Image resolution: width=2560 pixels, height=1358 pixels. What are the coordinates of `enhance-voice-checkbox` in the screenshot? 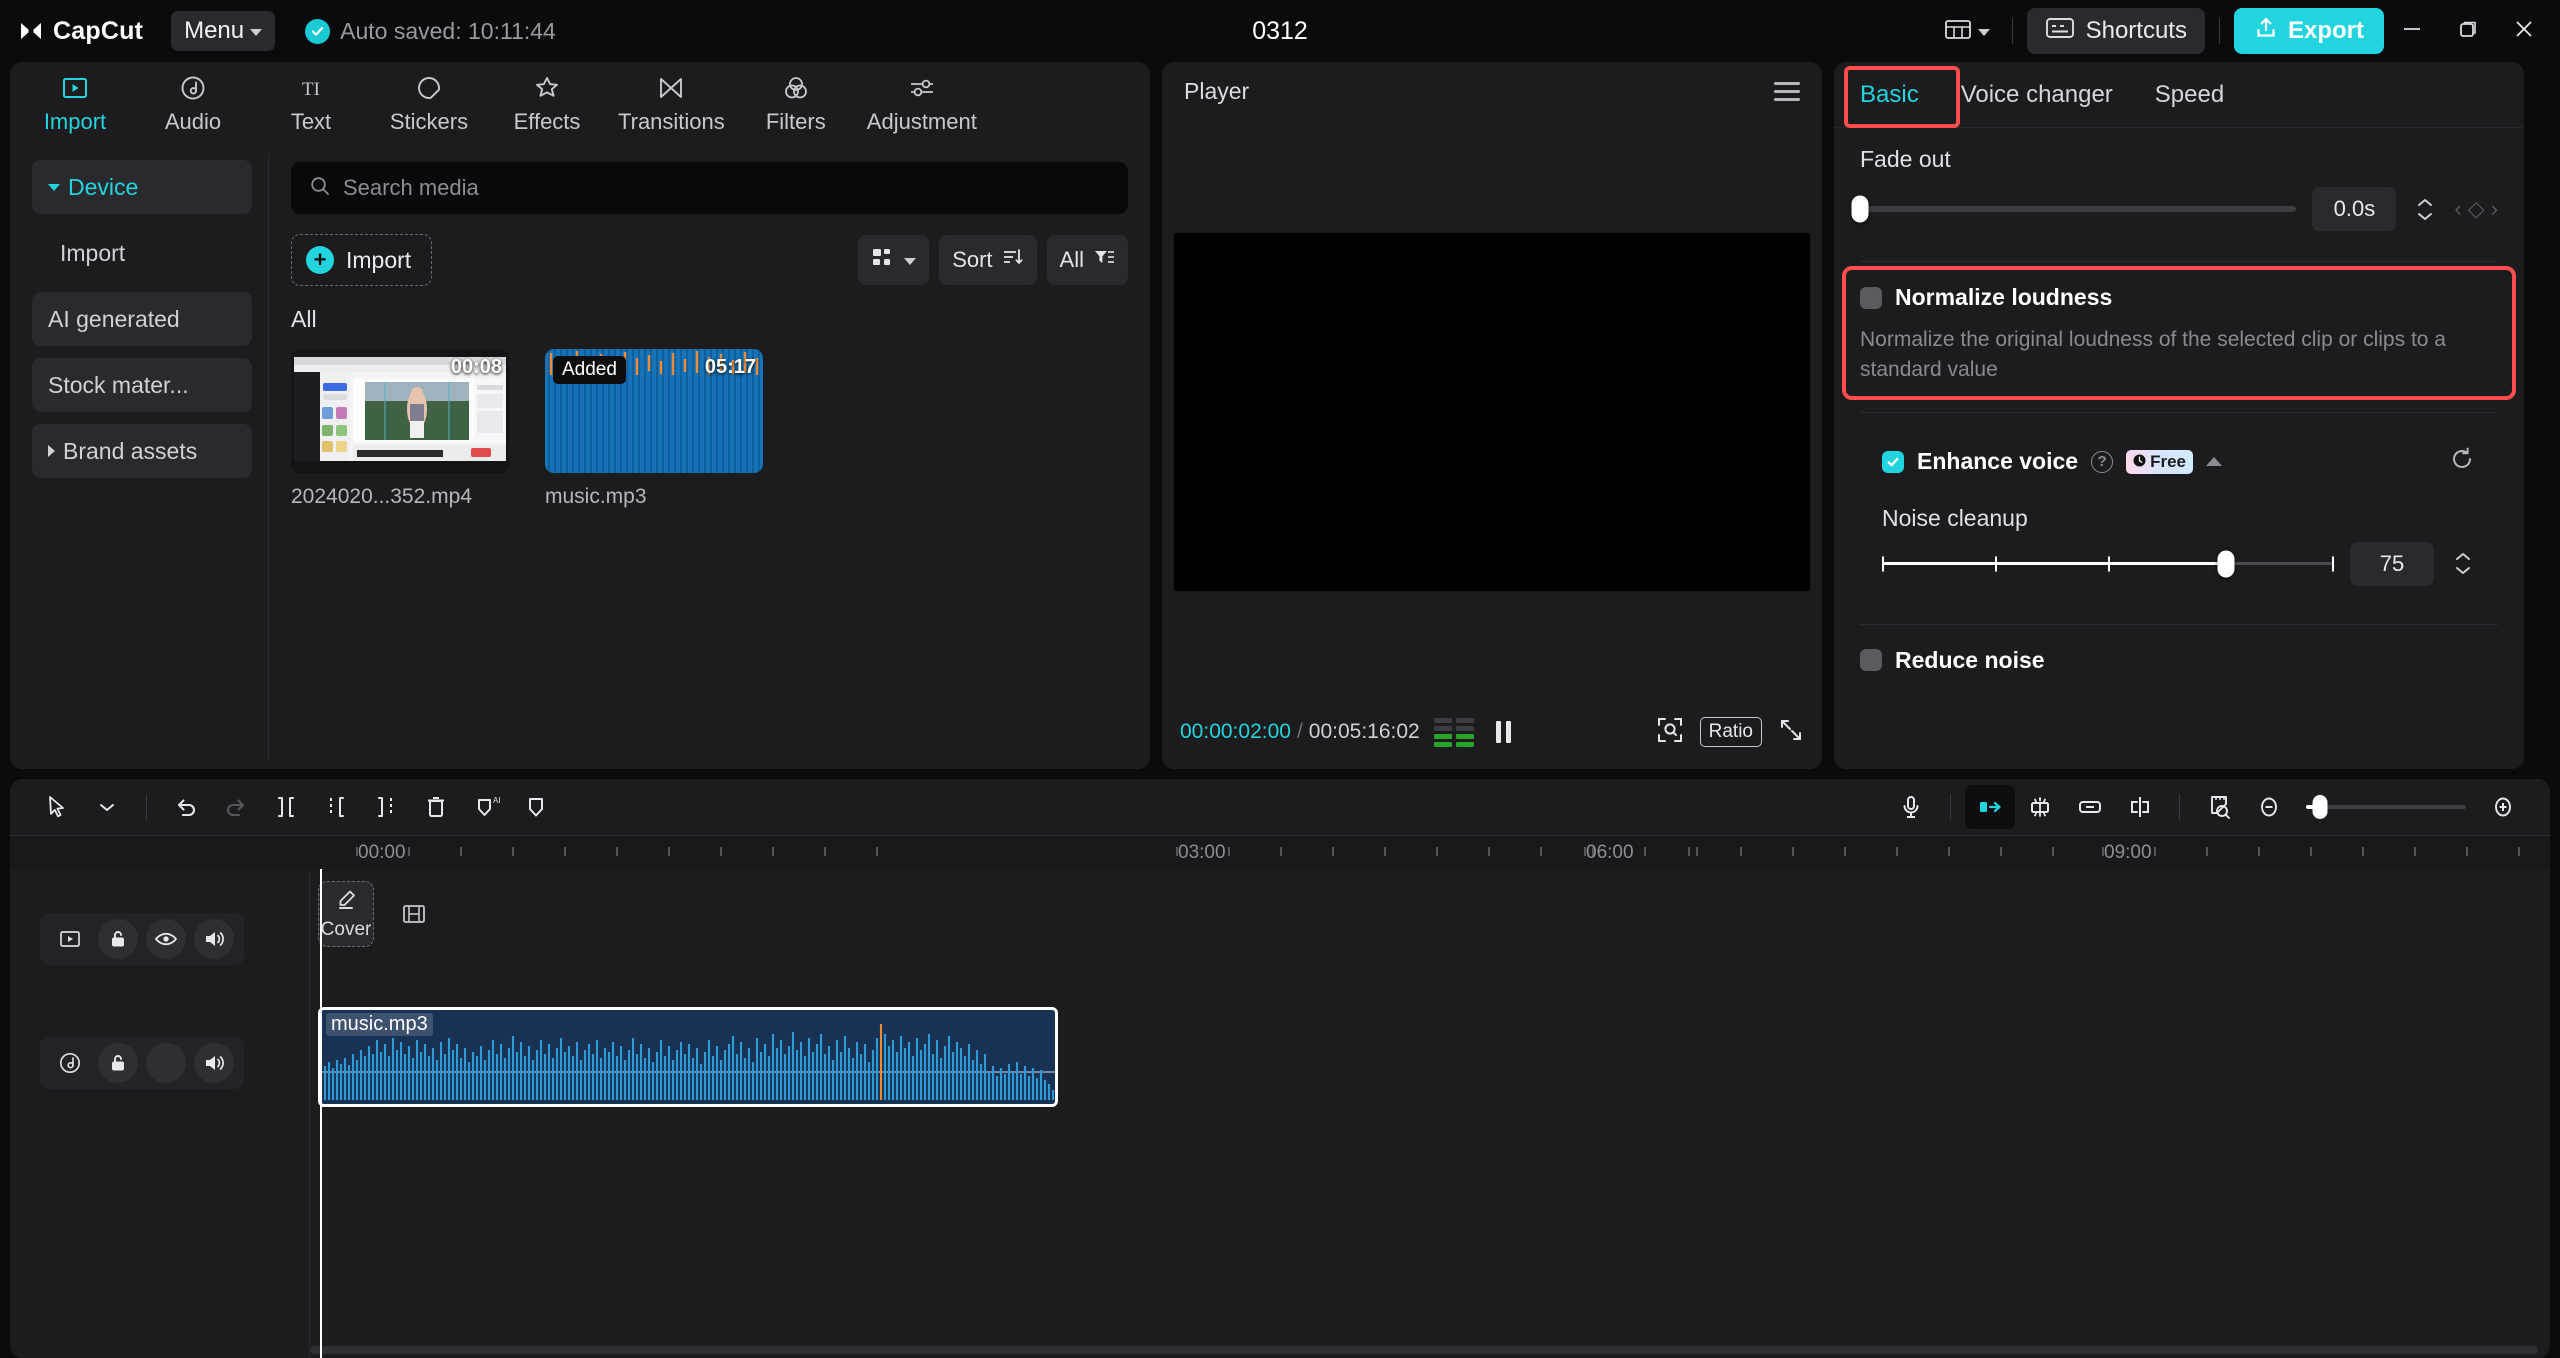 It's located at (1893, 461).